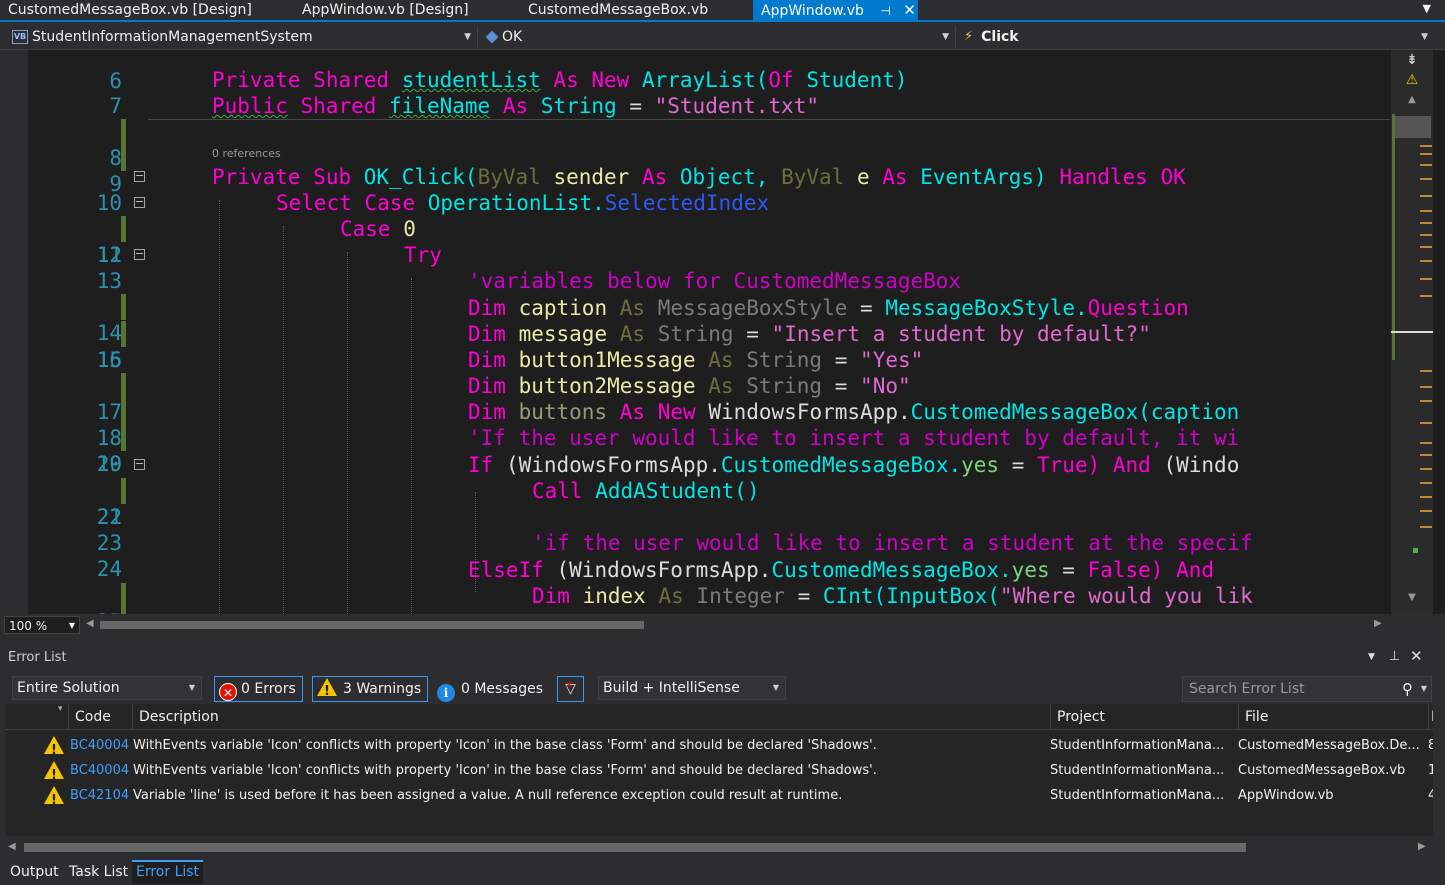  What do you see at coordinates (423, 255) in the screenshot?
I see `code-text: Try` at bounding box center [423, 255].